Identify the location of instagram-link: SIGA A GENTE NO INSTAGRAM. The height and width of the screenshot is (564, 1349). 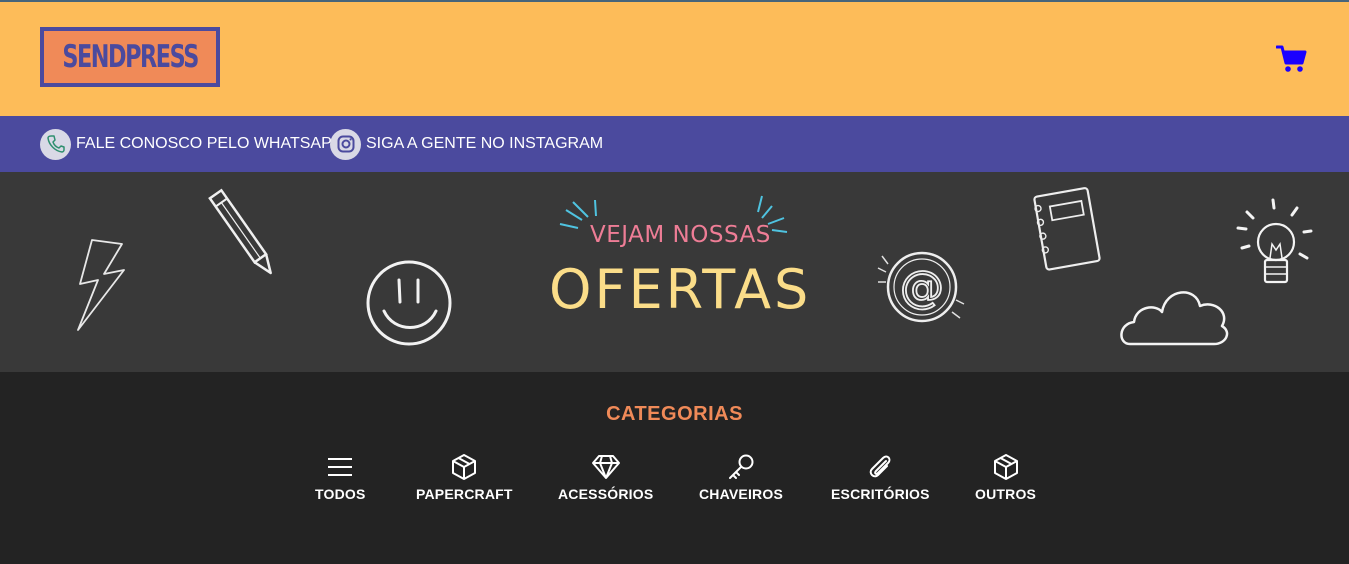
(467, 144).